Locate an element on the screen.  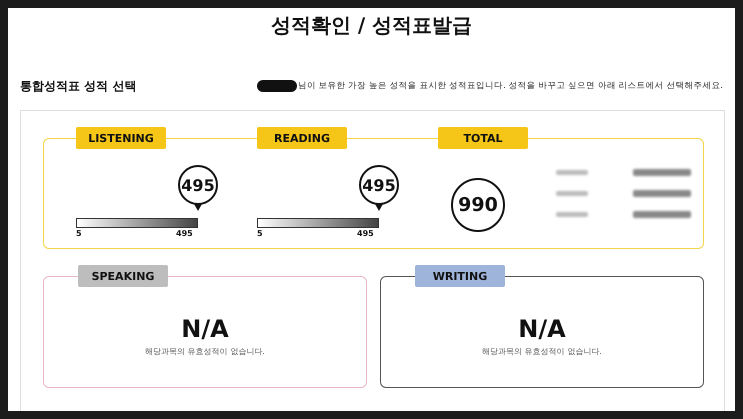
redaction-mark is located at coordinates (276, 86).